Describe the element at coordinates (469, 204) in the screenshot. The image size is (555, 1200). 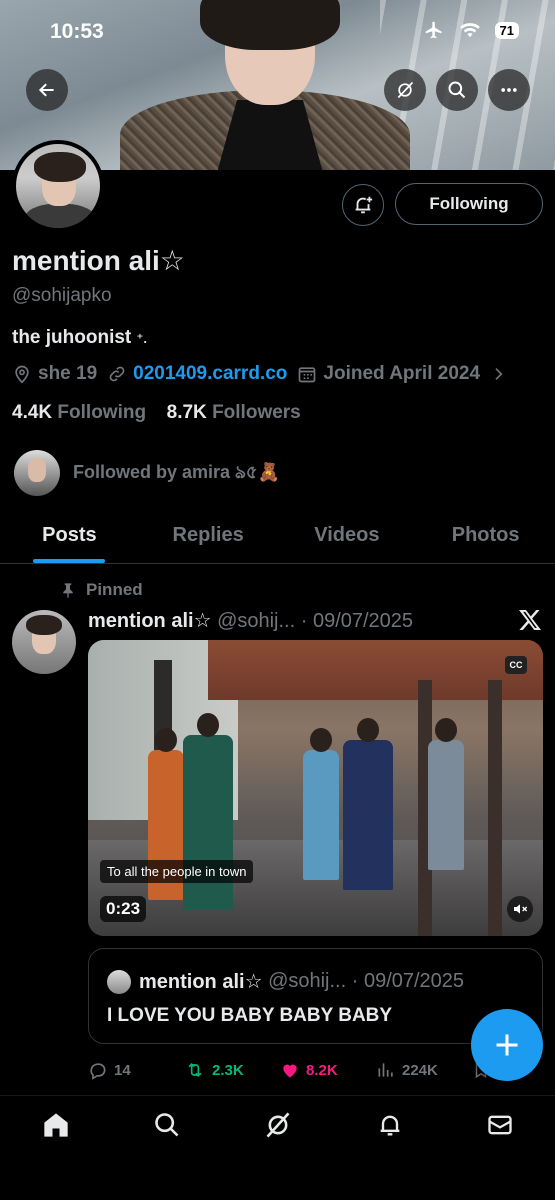
I see `following-button: Following` at that location.